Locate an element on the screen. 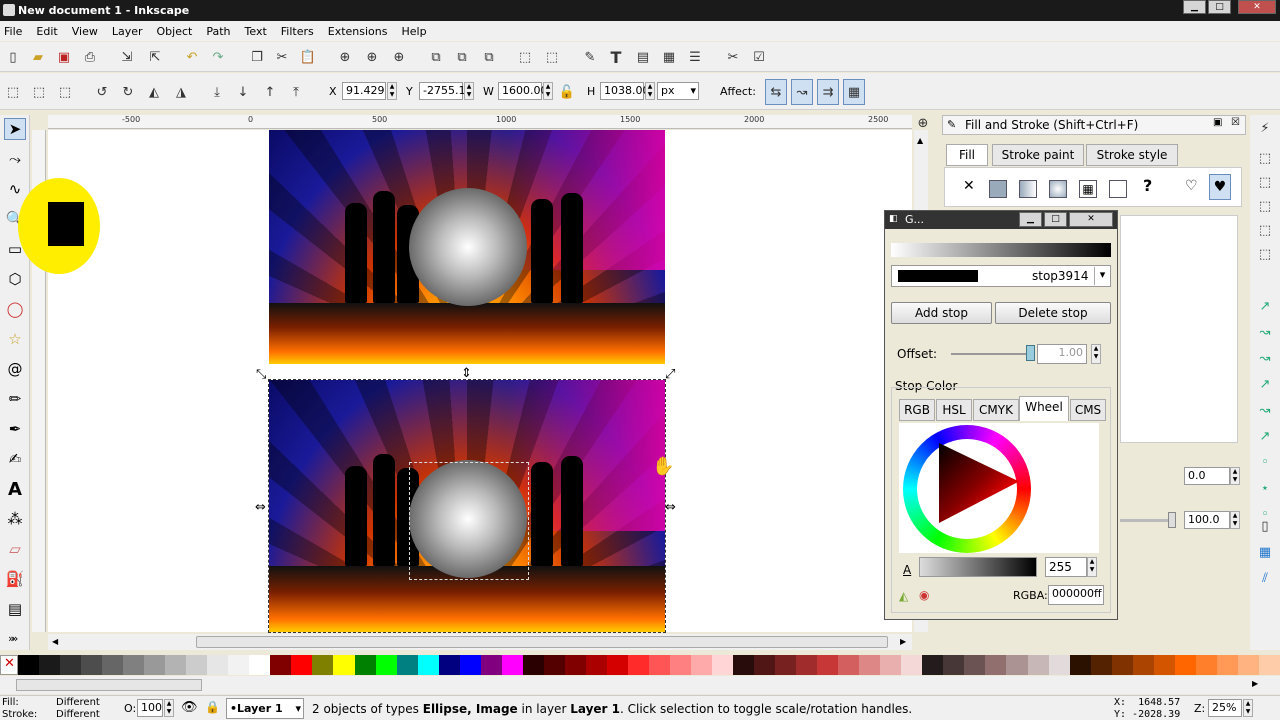 The height and width of the screenshot is (720, 1280). tab-hsl: HSL is located at coordinates (954, 410).